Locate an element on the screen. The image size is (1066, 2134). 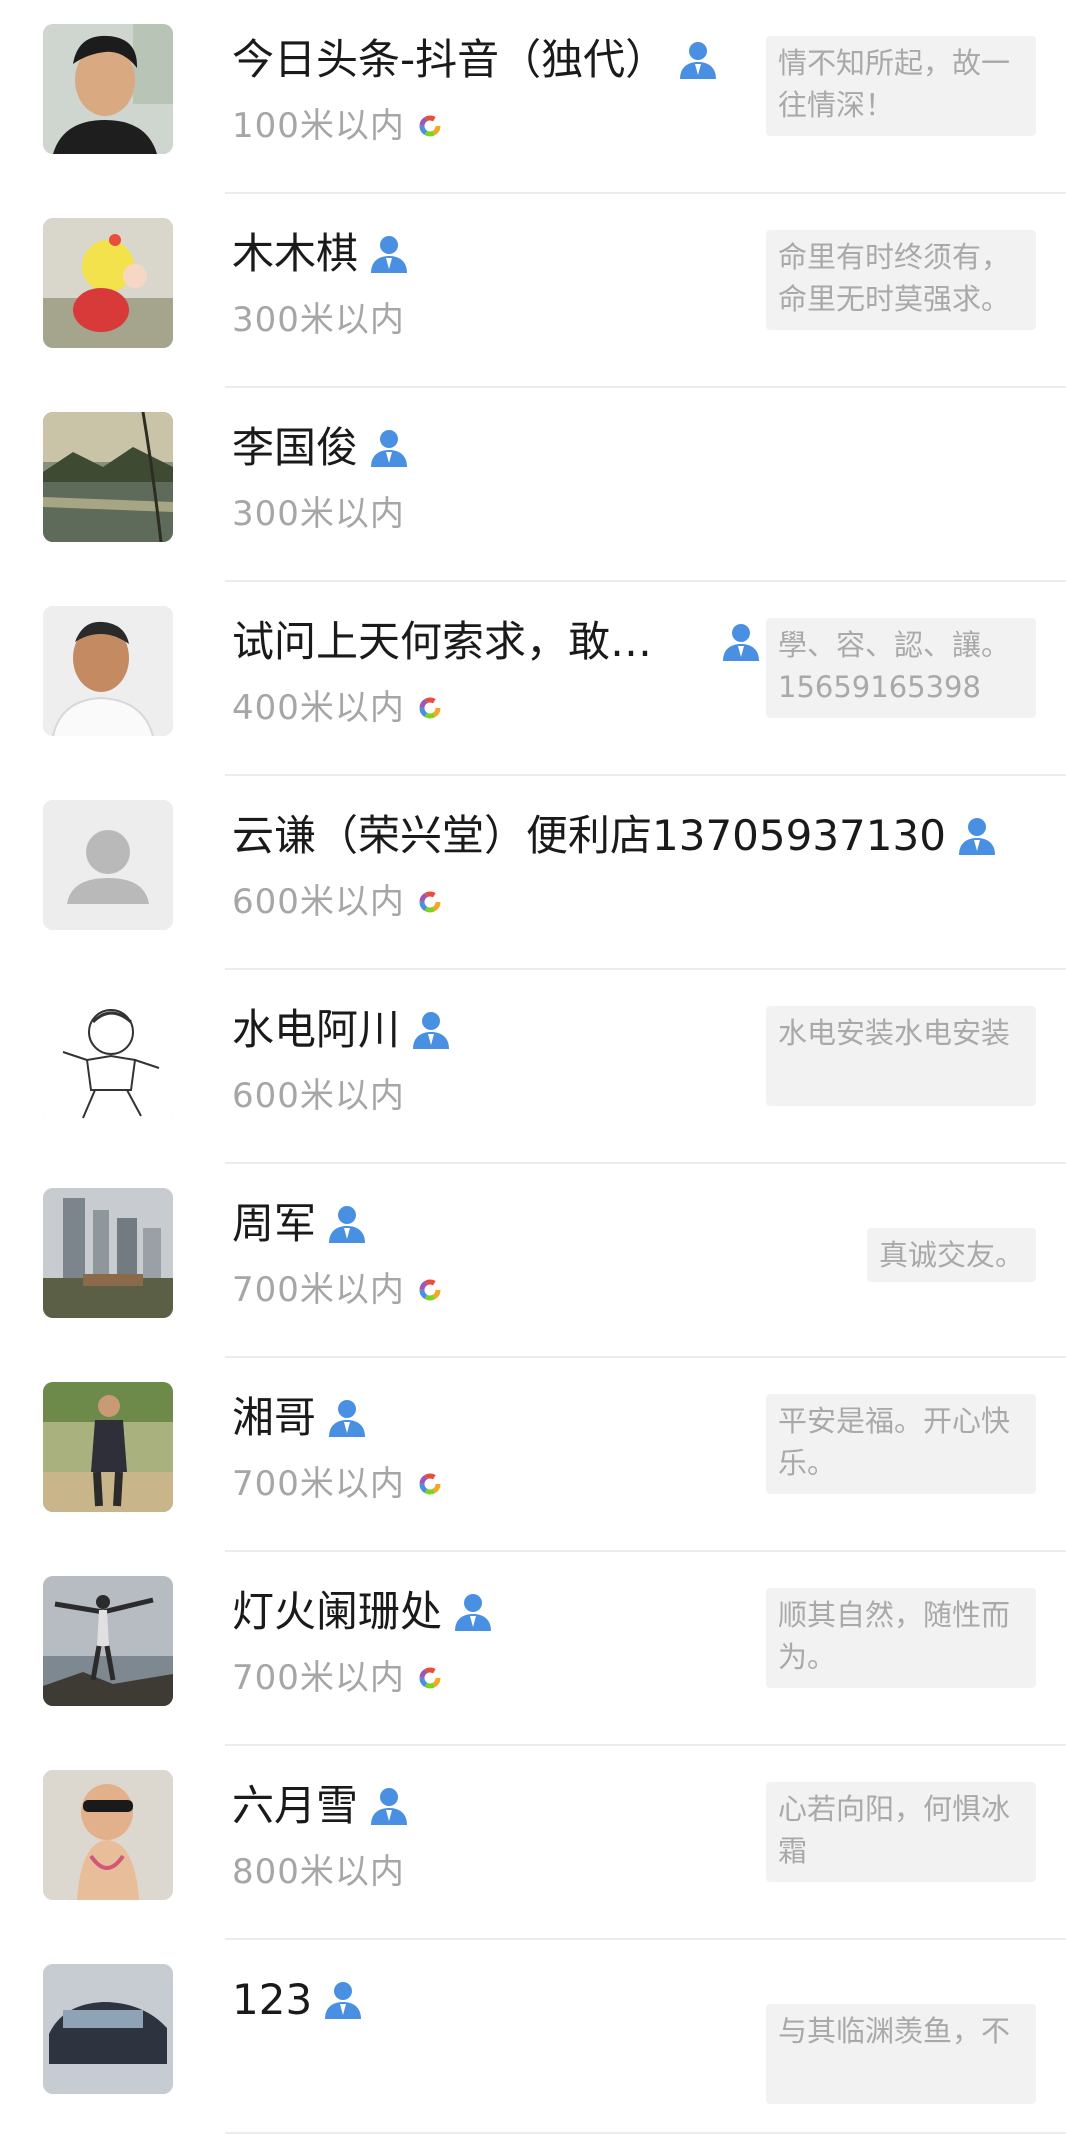
name-line: 六月雪 is located at coordinates (321, 1806).